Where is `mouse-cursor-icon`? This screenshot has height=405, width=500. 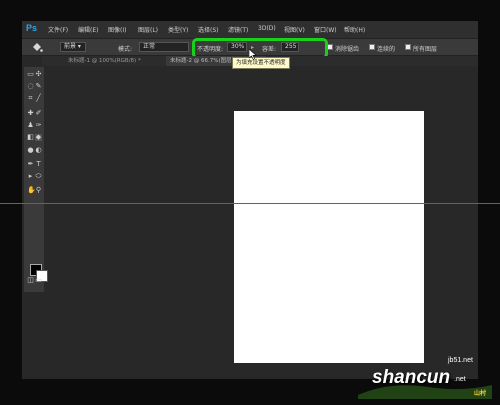 mouse-cursor-icon is located at coordinates (253, 54).